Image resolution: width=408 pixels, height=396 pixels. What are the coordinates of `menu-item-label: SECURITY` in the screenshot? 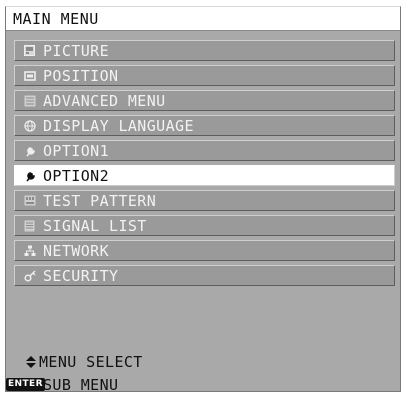 It's located at (81, 276).